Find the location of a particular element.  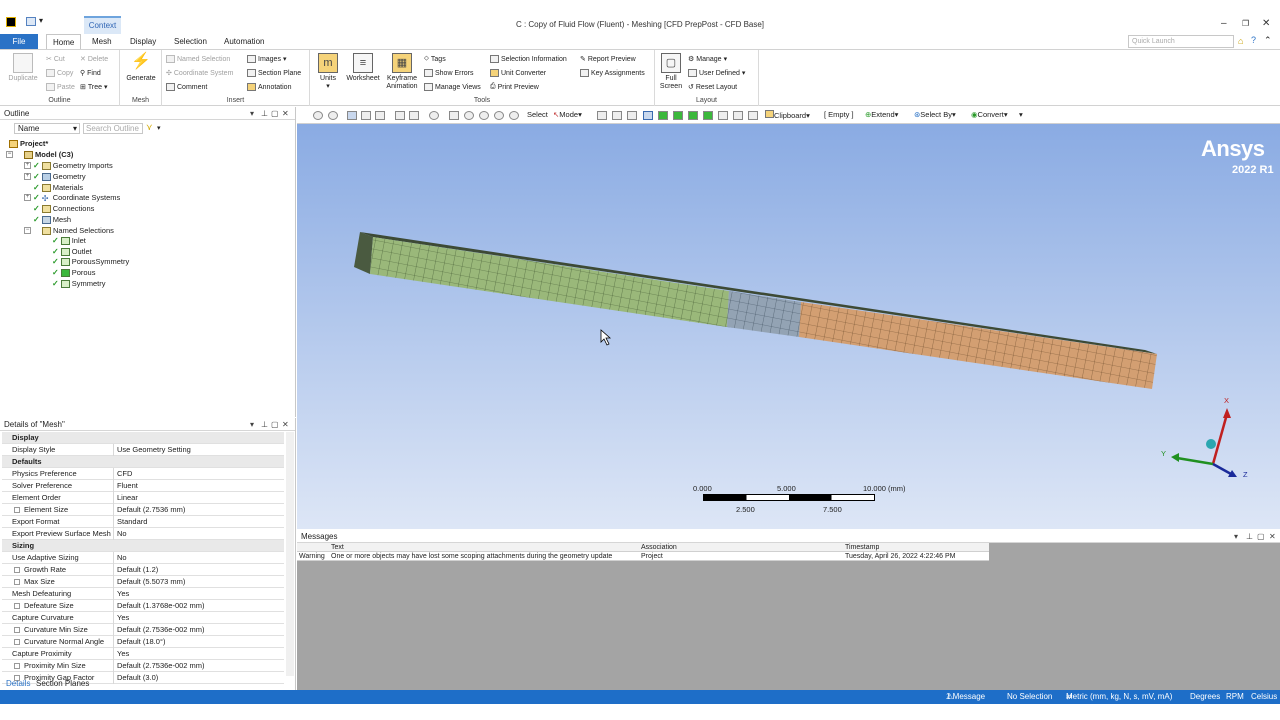

details-row: Capture Curvature Yes is located at coordinates (143, 618).